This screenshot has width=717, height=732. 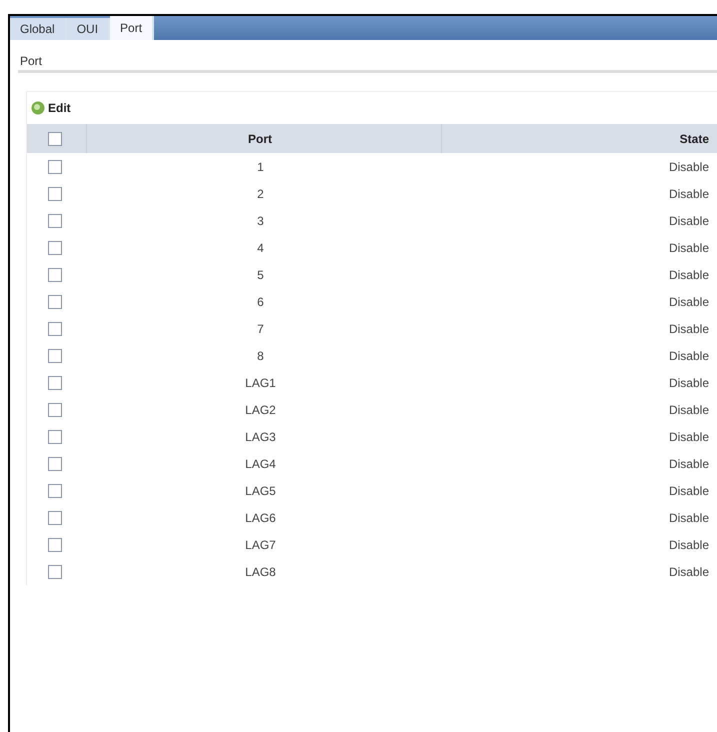 What do you see at coordinates (260, 301) in the screenshot?
I see `table-cell: 6` at bounding box center [260, 301].